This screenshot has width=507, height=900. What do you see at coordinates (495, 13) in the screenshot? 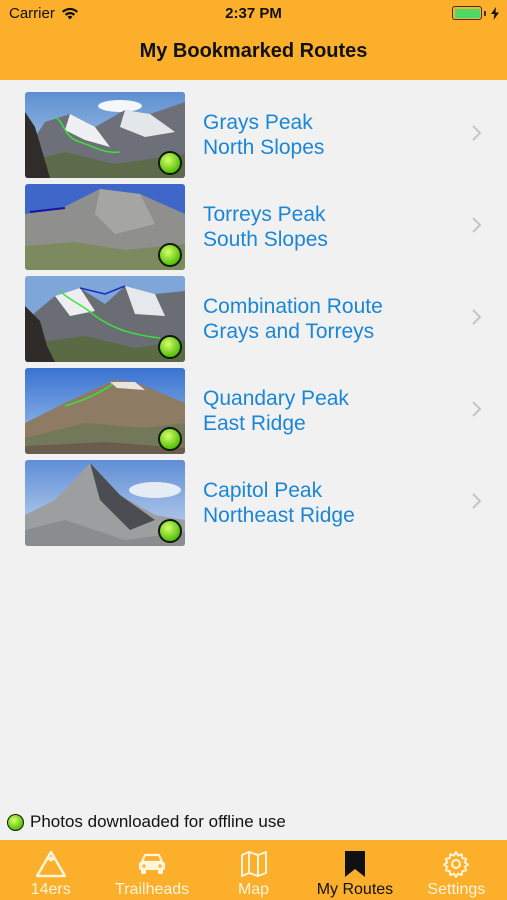
I see `bolt-icon` at bounding box center [495, 13].